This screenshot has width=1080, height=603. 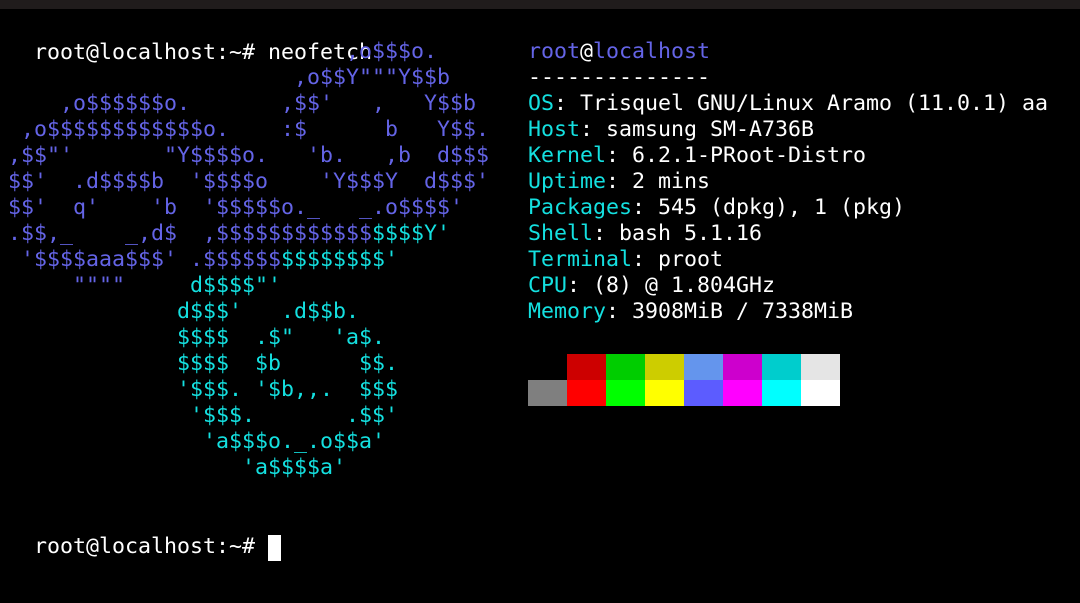 I want to click on final-prompt: root@localhost:~#, so click(x=151, y=546).